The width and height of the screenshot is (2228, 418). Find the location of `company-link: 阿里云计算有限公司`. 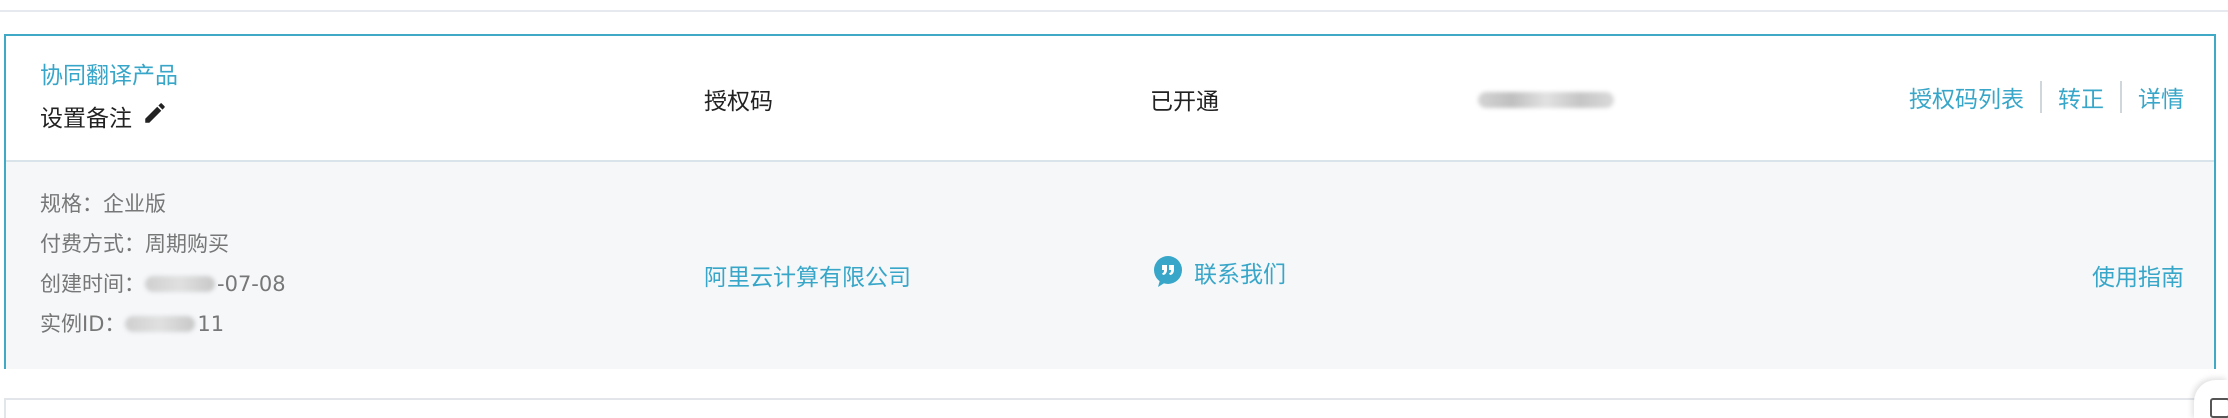

company-link: 阿里云计算有限公司 is located at coordinates (807, 275).